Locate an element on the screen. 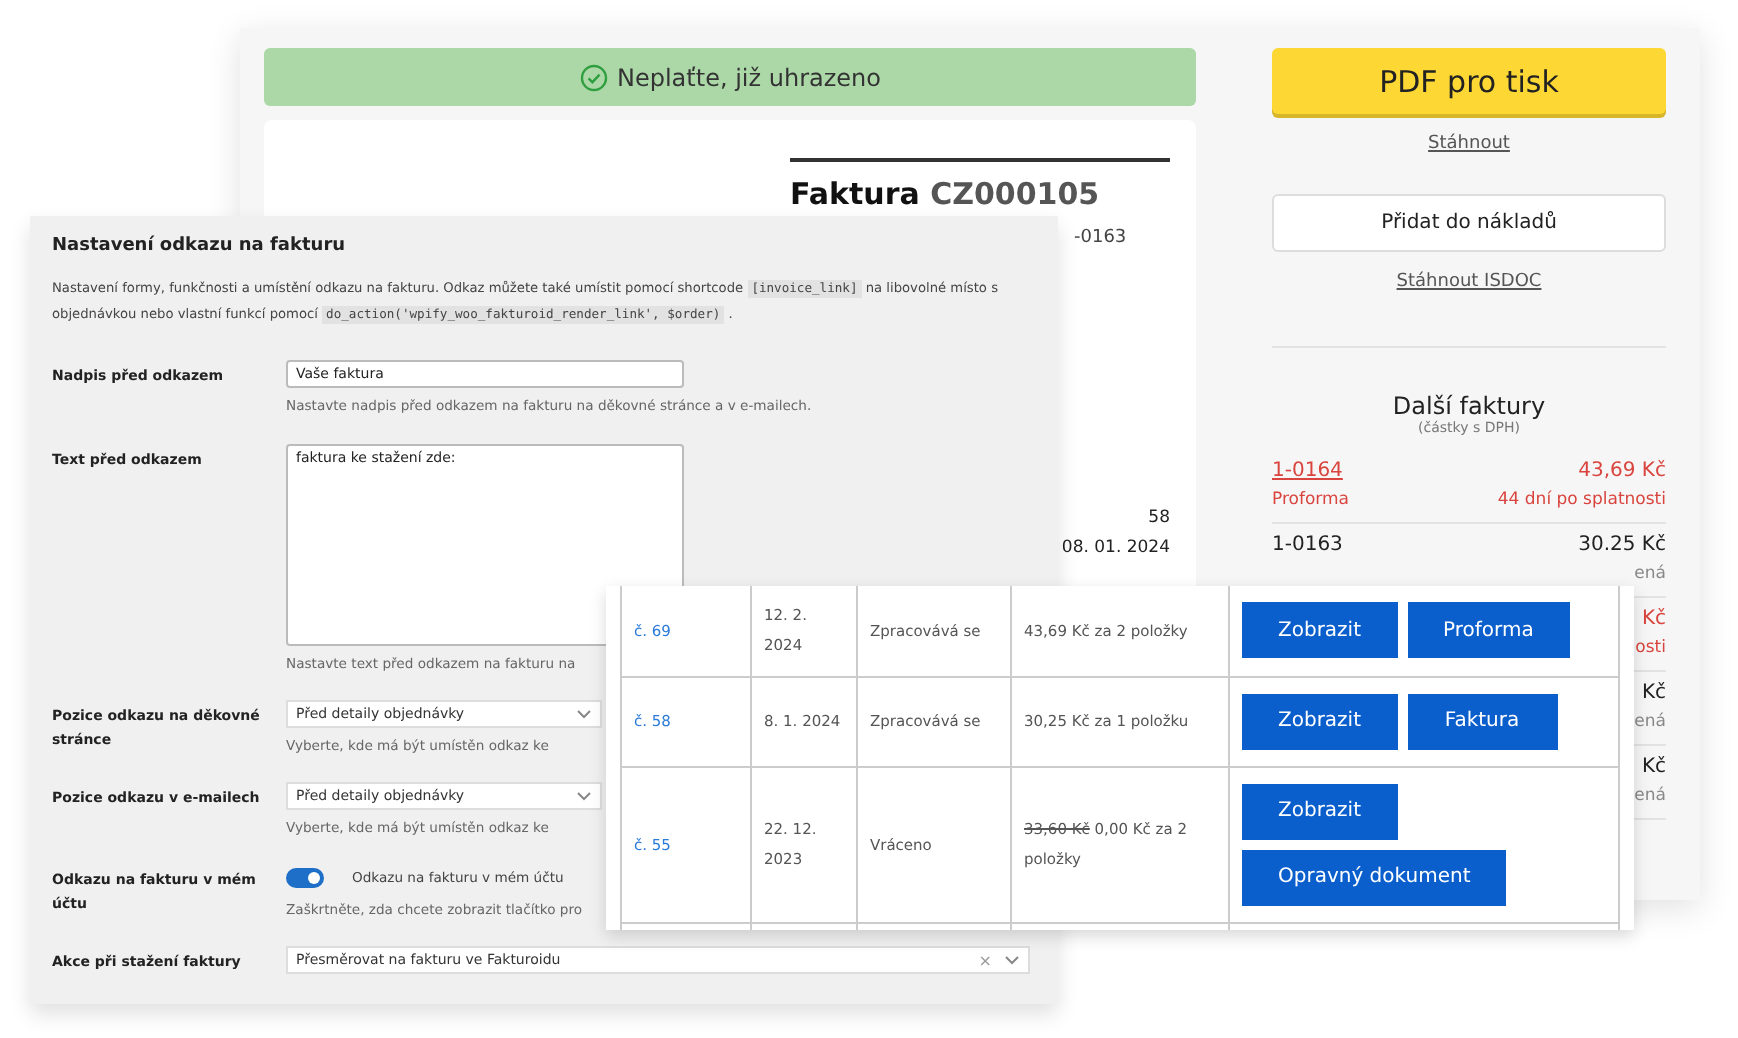 Image resolution: width=1738 pixels, height=1038 pixels. order-action-button: Opravný dokument is located at coordinates (1374, 877).